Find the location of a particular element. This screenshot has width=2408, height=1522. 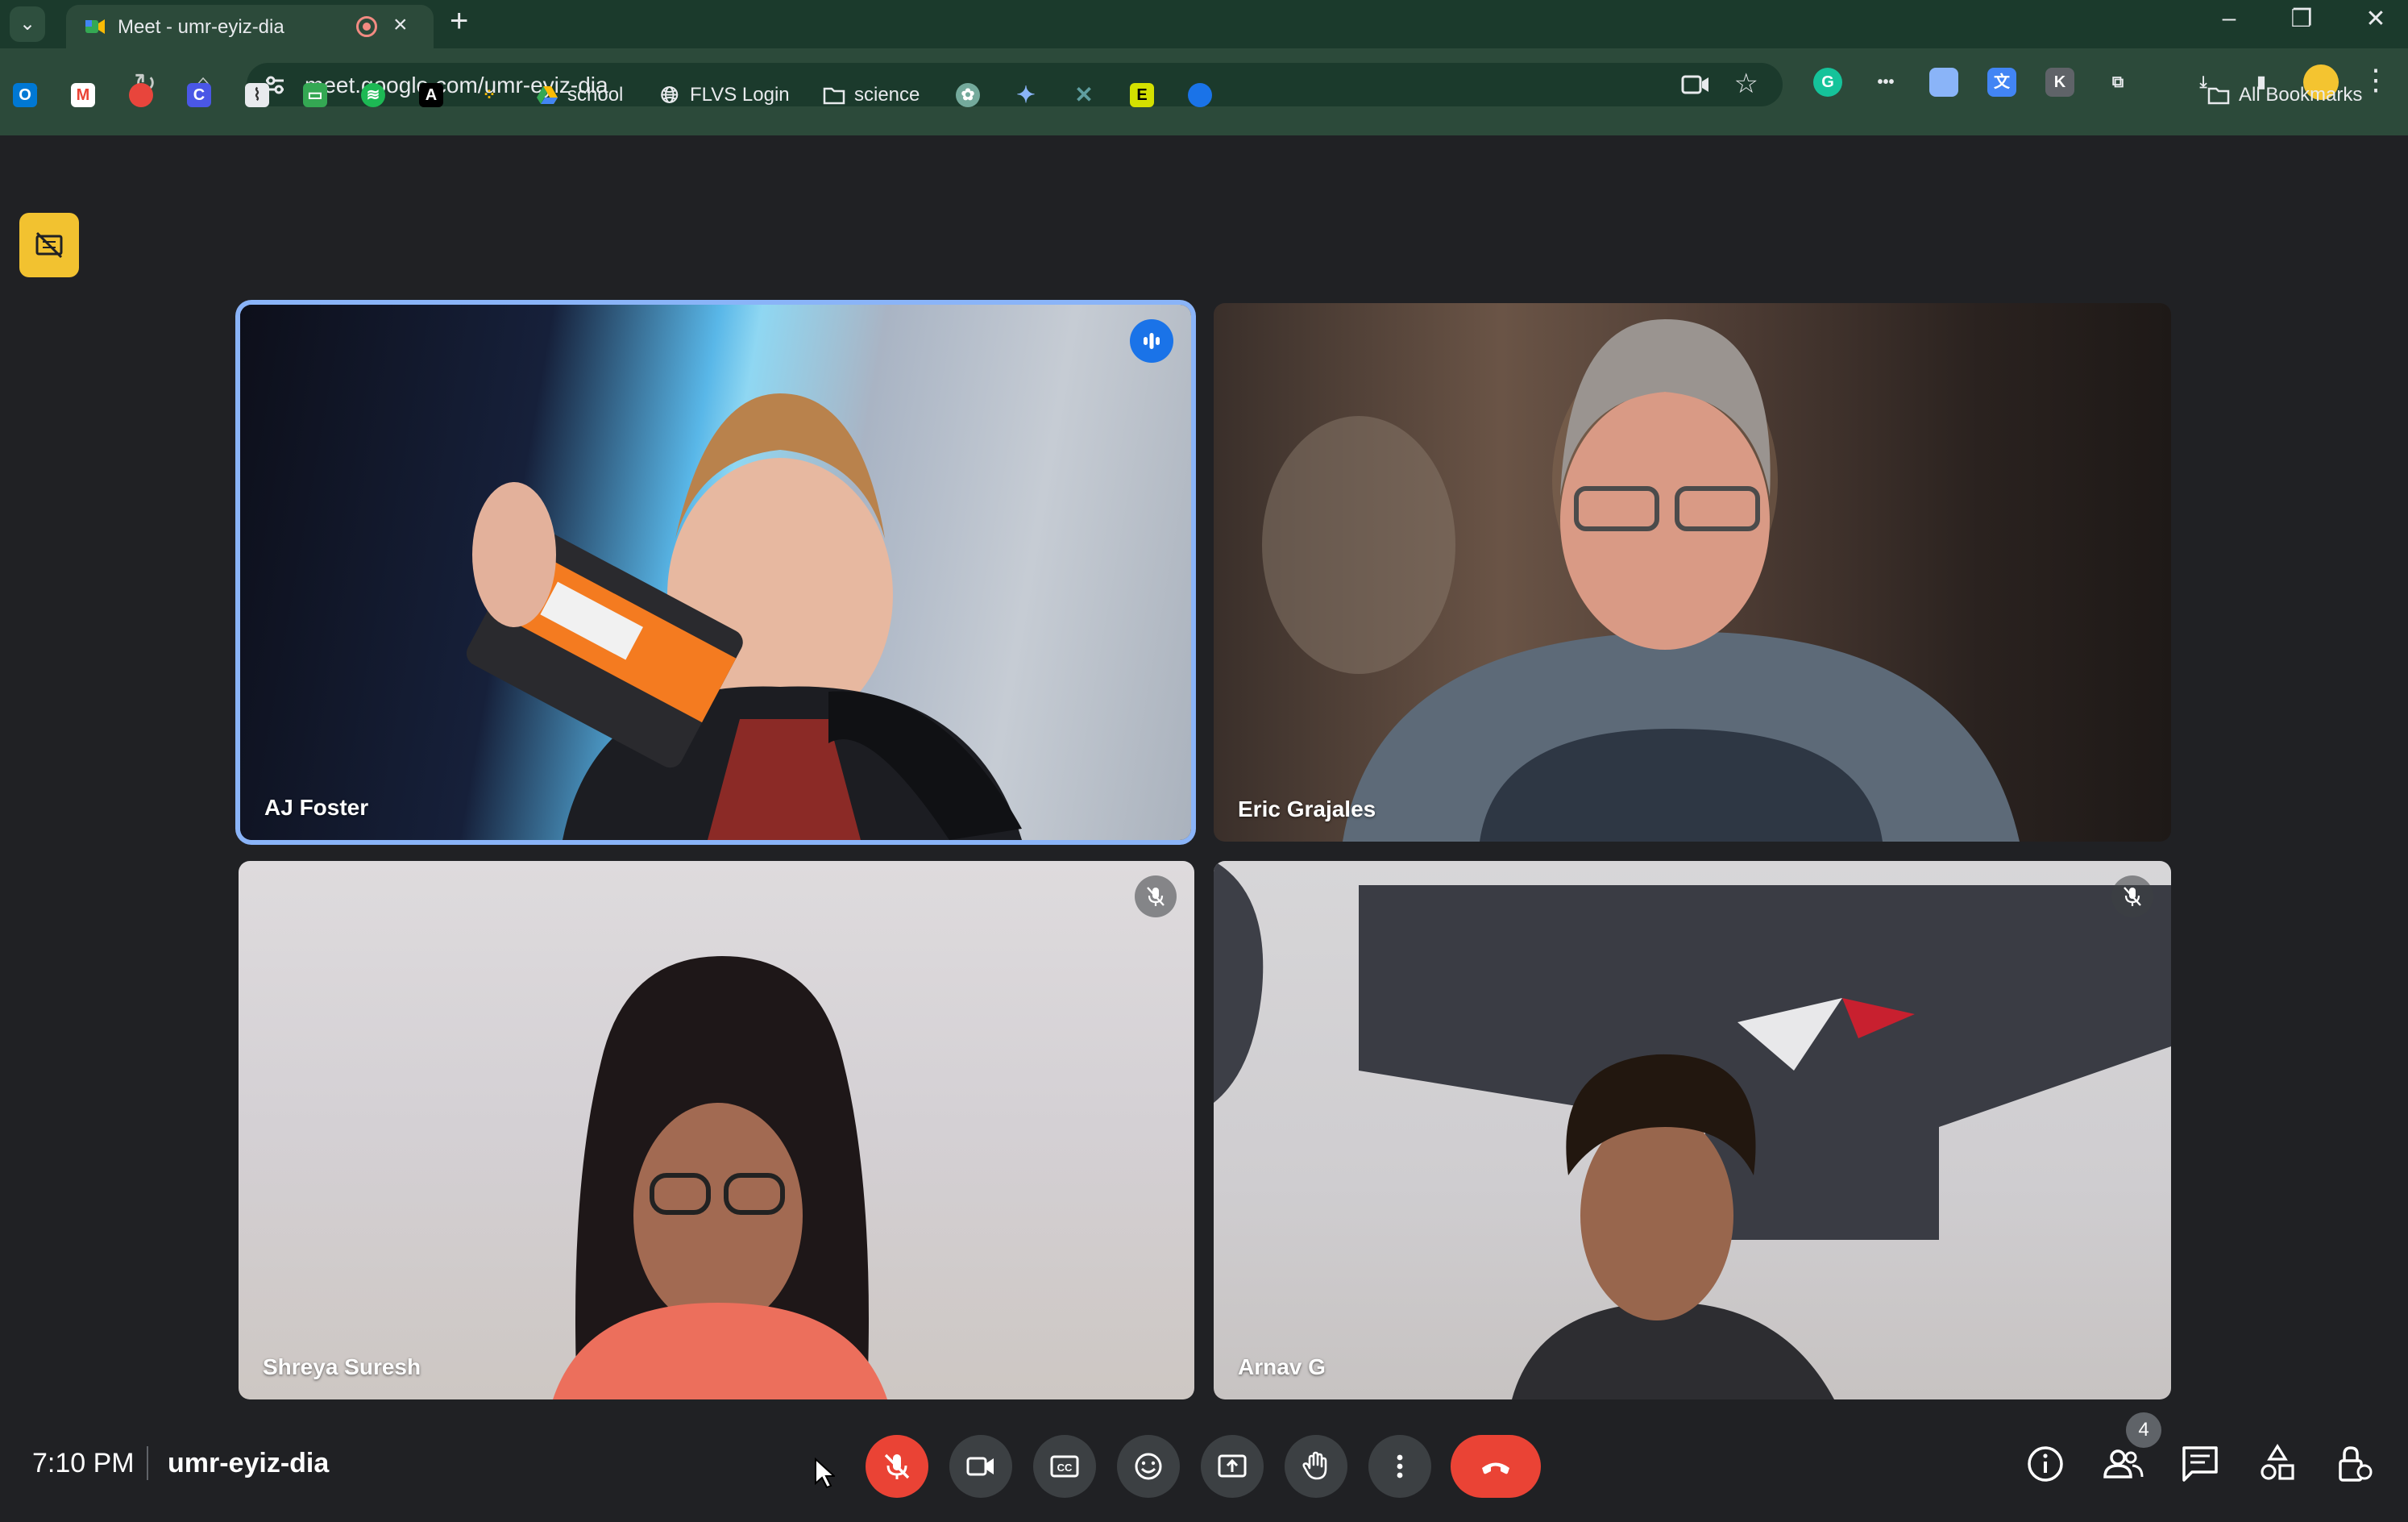

bookmark-flvs-login: 🌐︎ FLVS Login is located at coordinates (724, 95).